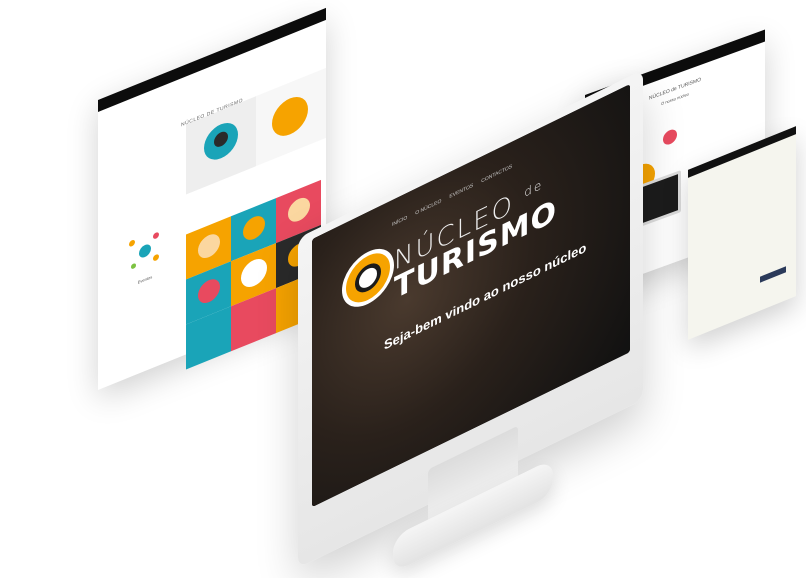 The image size is (806, 578). Describe the element at coordinates (773, 274) in the screenshot. I see `right-sub-button` at that location.